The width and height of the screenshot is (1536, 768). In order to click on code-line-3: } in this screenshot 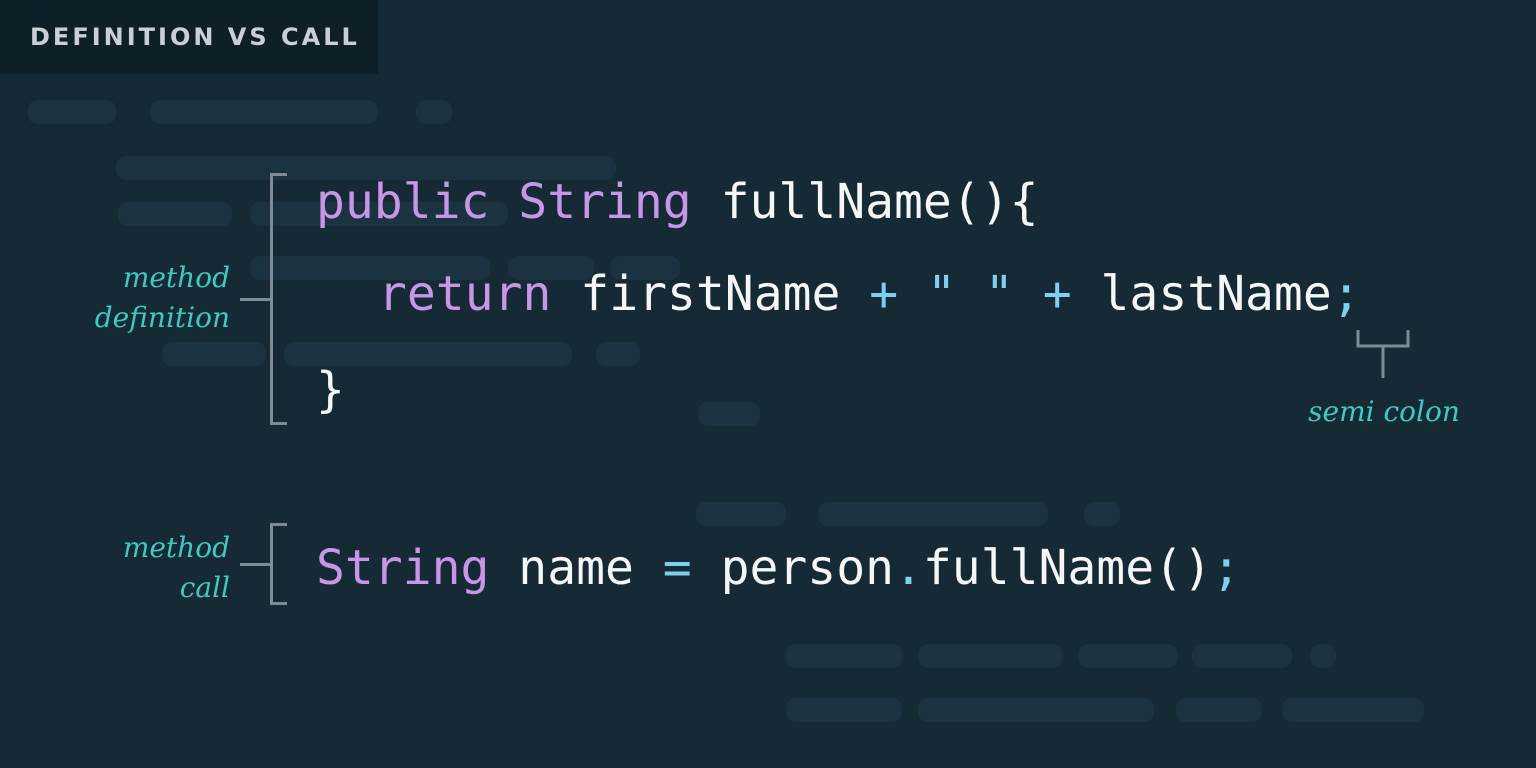, I will do `click(330, 390)`.